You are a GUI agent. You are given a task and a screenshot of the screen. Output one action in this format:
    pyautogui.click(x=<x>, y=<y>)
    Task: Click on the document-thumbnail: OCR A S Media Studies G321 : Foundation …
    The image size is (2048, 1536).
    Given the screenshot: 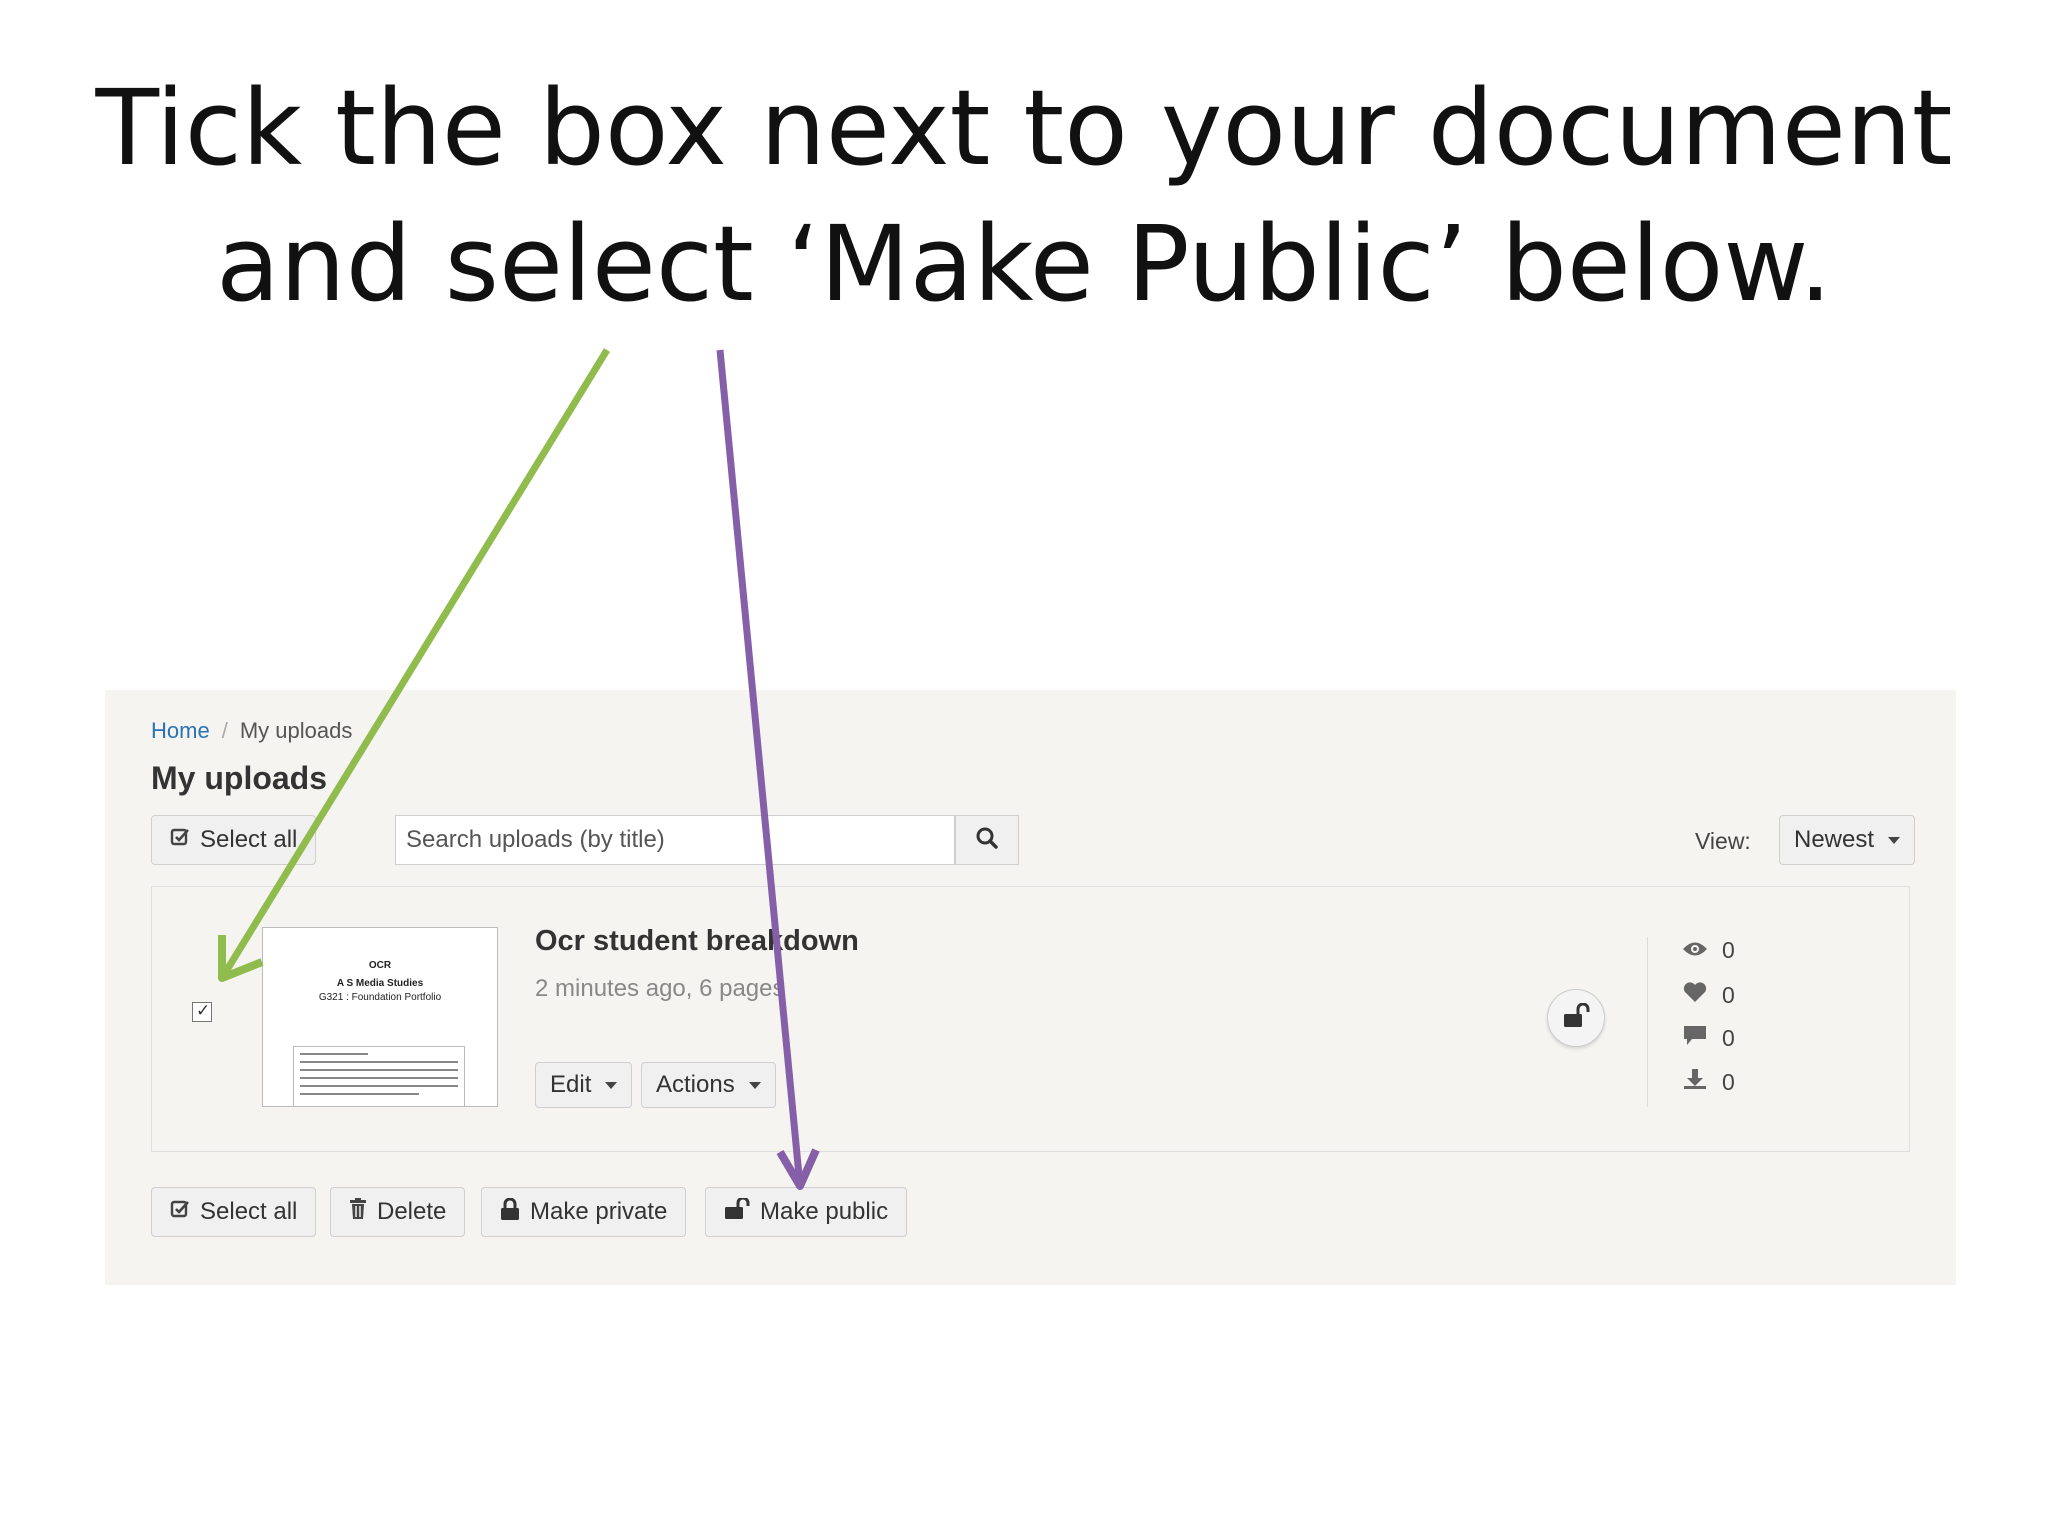 What is the action you would take?
    pyautogui.click(x=380, y=1017)
    